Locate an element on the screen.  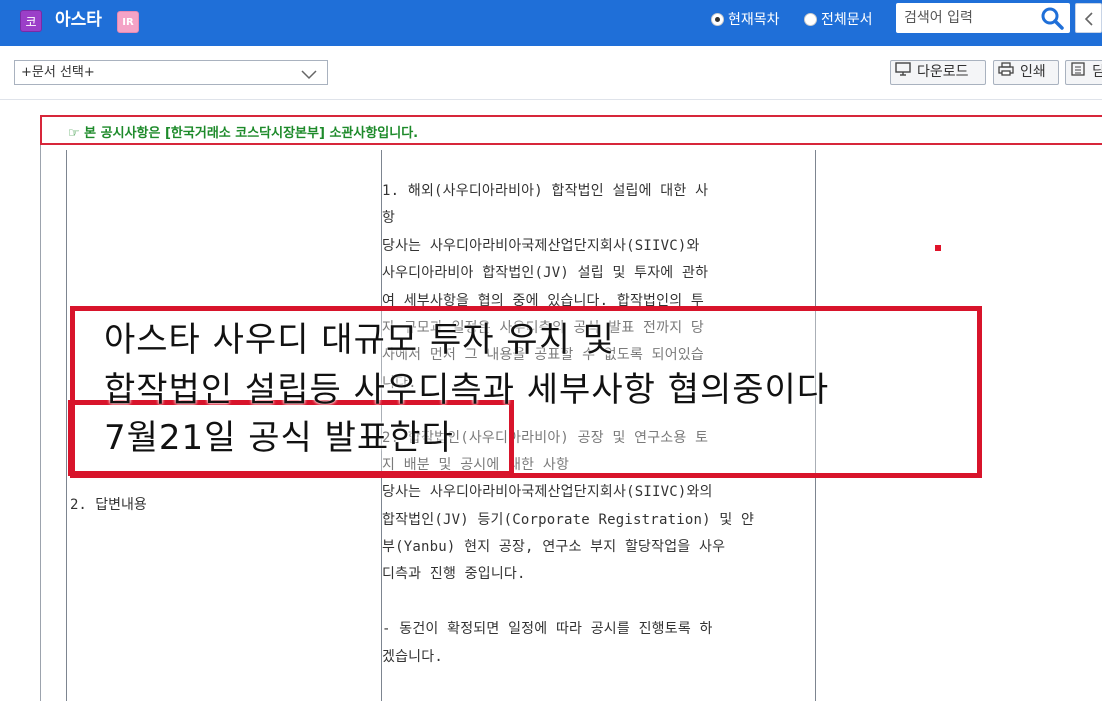
caption-line-3: 7월21일 공식 발표한다 is located at coordinates (279, 438).